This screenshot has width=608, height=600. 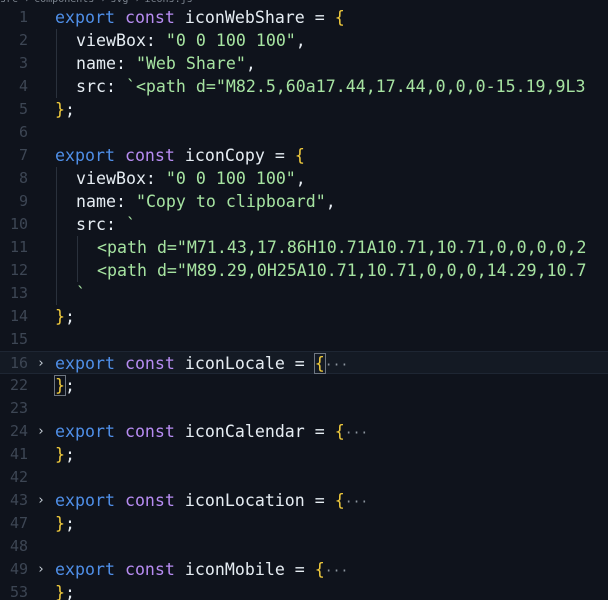 I want to click on code-token: name:, so click(x=106, y=201).